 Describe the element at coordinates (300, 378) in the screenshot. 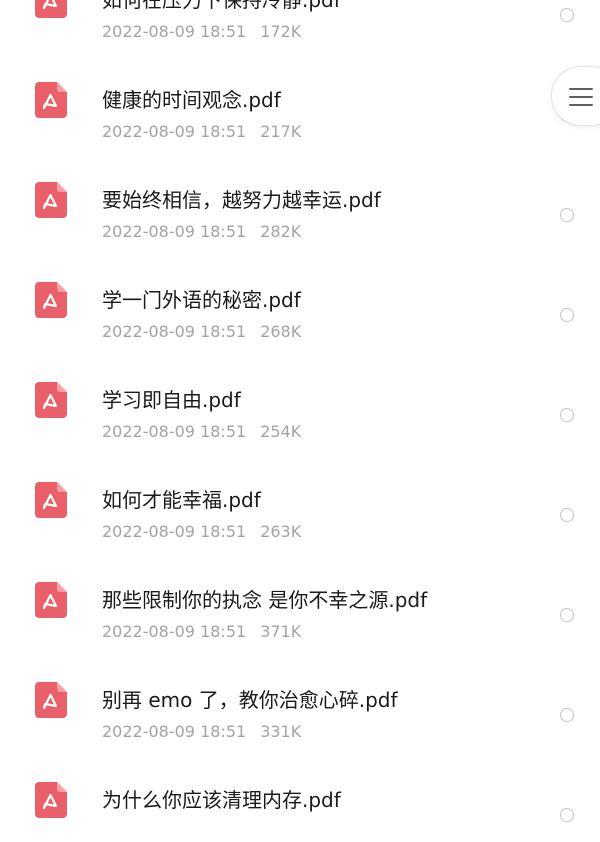

I see `file-row: 学习即自由.pdf 2022-08-09 18:51 254K` at that location.